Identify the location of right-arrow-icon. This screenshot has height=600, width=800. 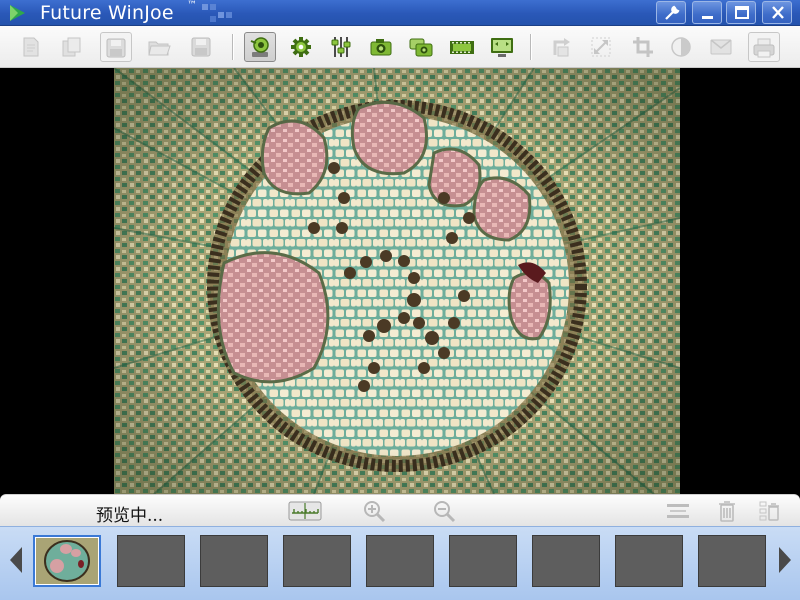
(785, 560).